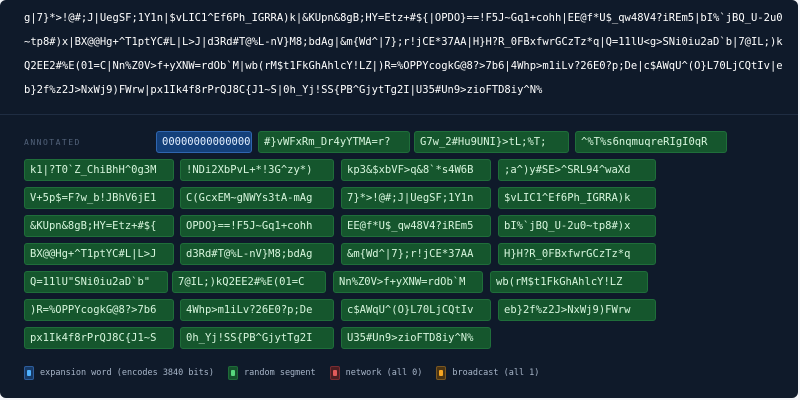 The height and width of the screenshot is (400, 800). What do you see at coordinates (334, 373) in the screenshot?
I see `red-swatch-icon` at bounding box center [334, 373].